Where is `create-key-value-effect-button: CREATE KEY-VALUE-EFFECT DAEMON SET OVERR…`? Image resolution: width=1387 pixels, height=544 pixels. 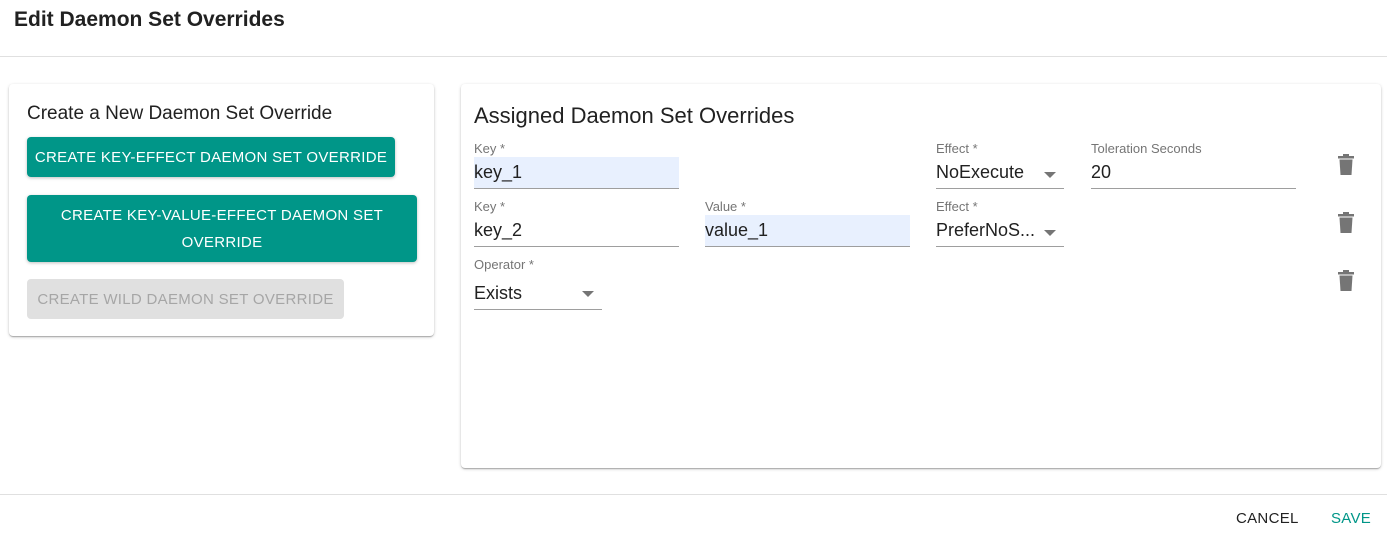 create-key-value-effect-button: CREATE KEY-VALUE-EFFECT DAEMON SET OVERR… is located at coordinates (222, 228).